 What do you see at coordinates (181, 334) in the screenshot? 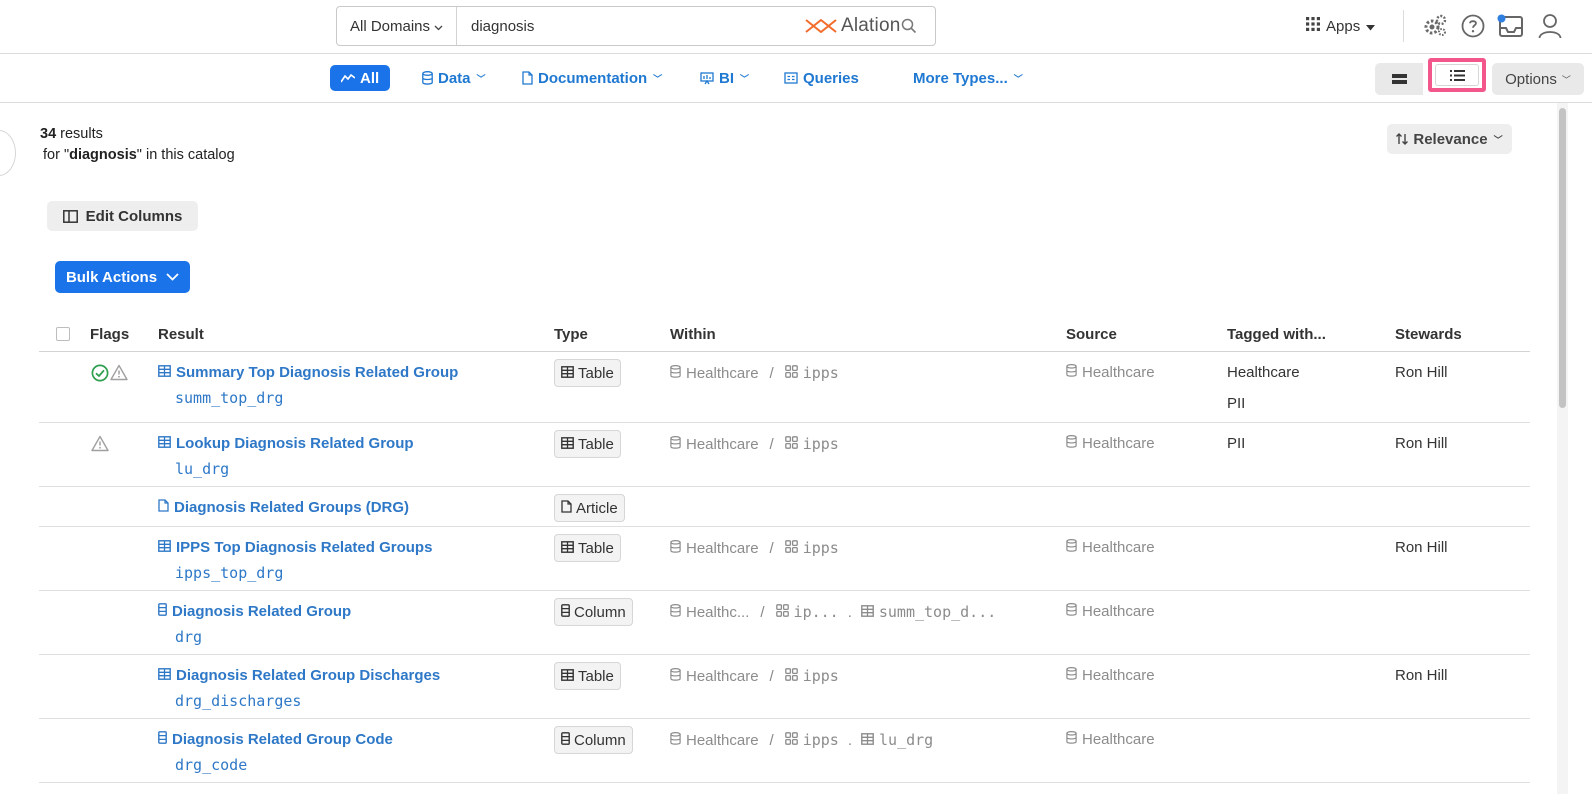
I see `header-result: Result` at bounding box center [181, 334].